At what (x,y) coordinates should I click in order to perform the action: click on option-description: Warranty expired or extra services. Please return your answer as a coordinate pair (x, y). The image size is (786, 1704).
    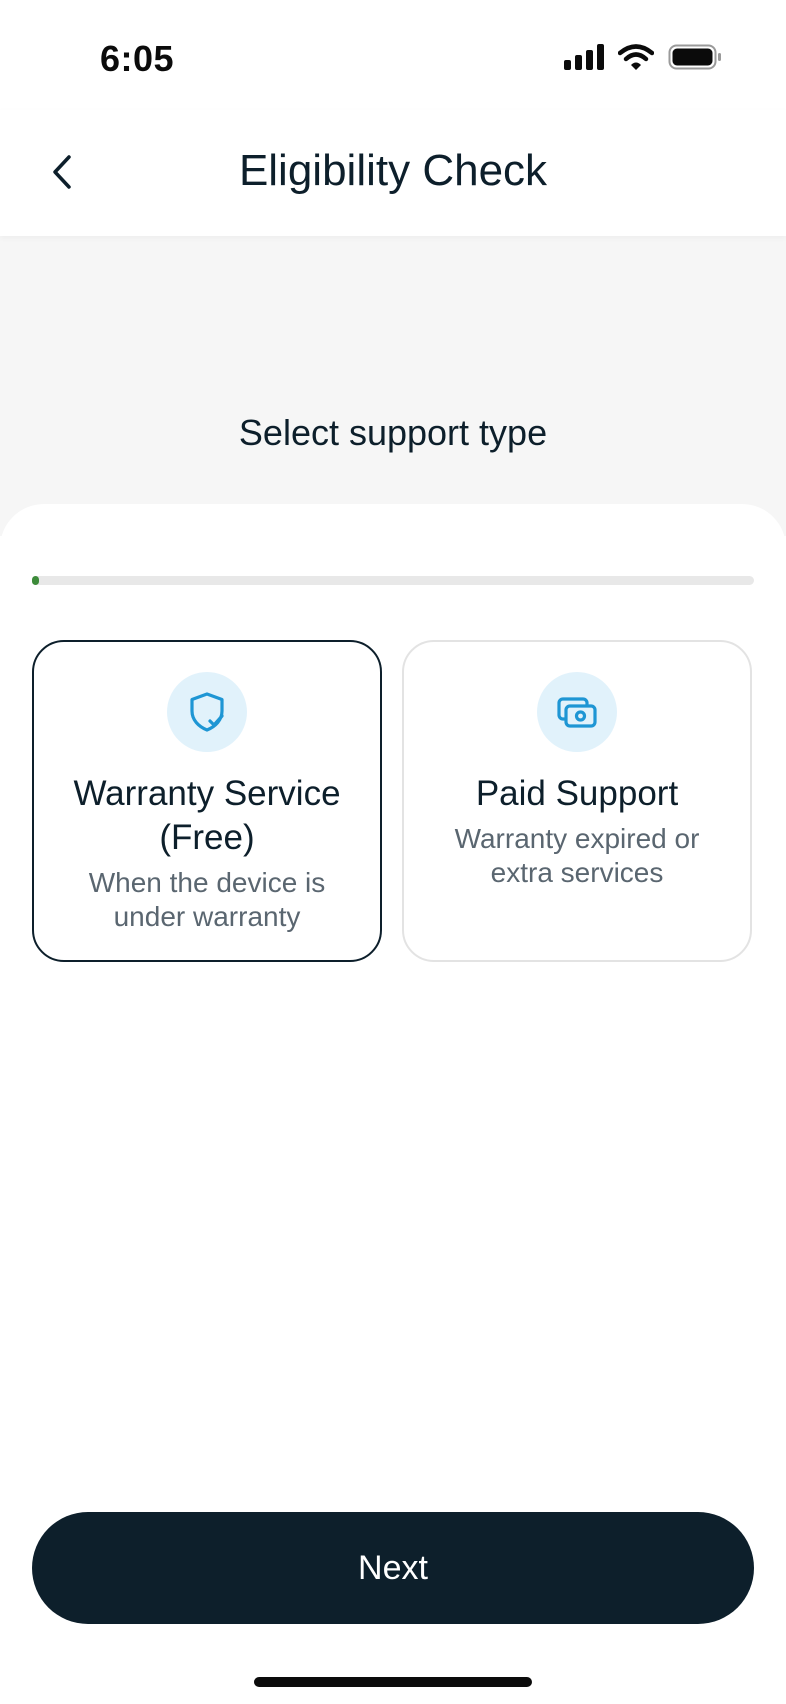
    Looking at the image, I should click on (577, 855).